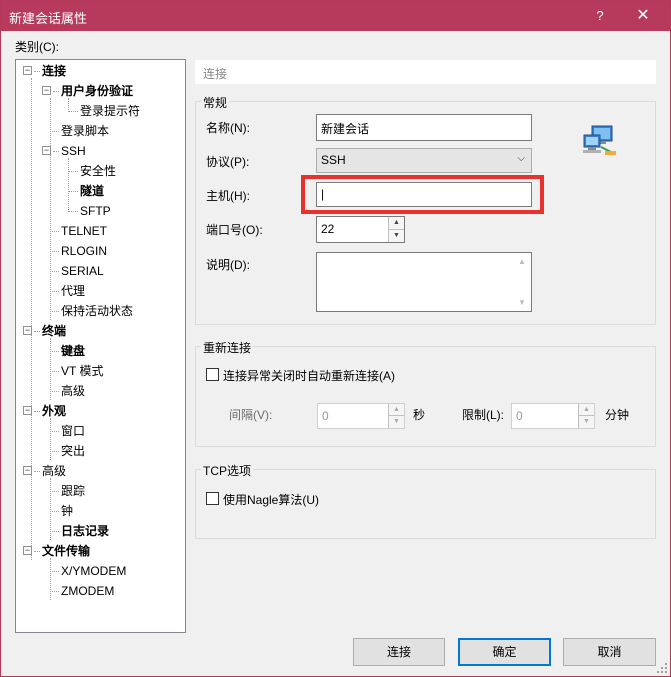  I want to click on auto-reconnect-label: 连接异常关闭时自动重新连接(A), so click(309, 376).